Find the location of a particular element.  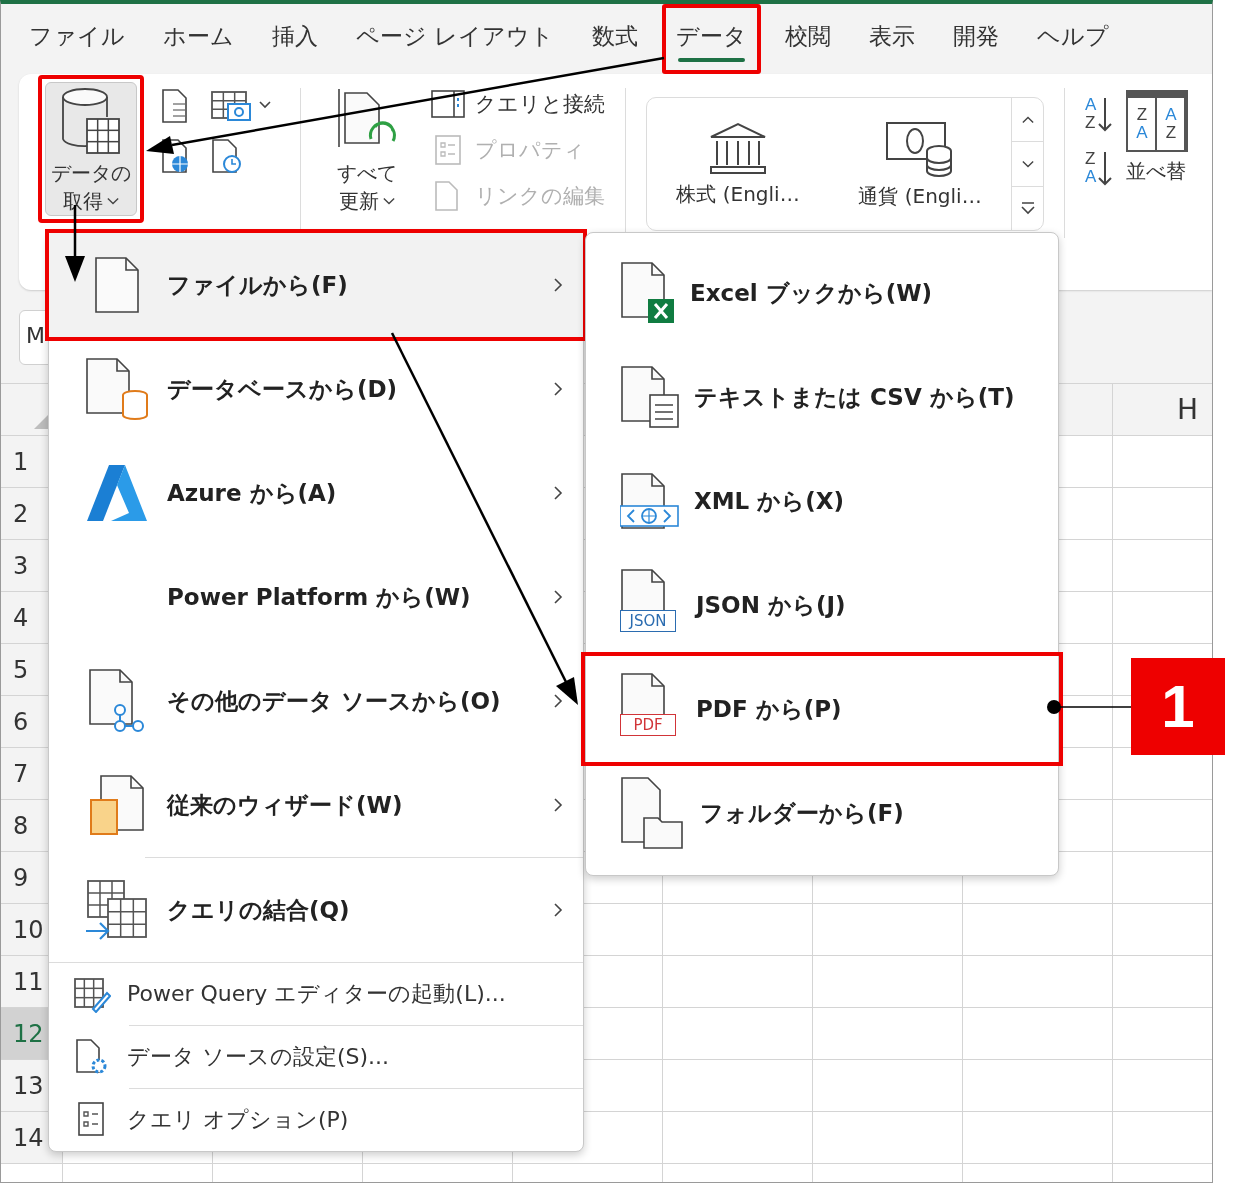

step-number-badge: 1 is located at coordinates (1178, 706).